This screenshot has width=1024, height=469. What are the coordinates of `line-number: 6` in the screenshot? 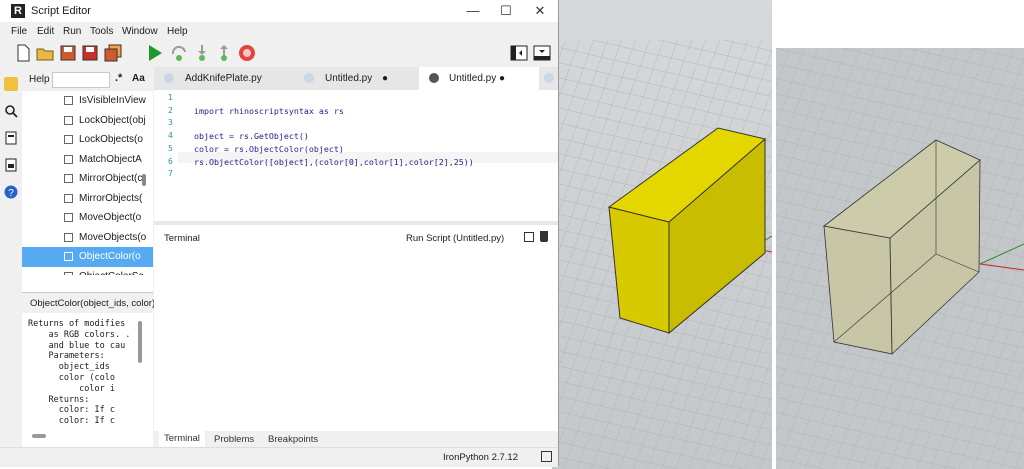 It's located at (170, 161).